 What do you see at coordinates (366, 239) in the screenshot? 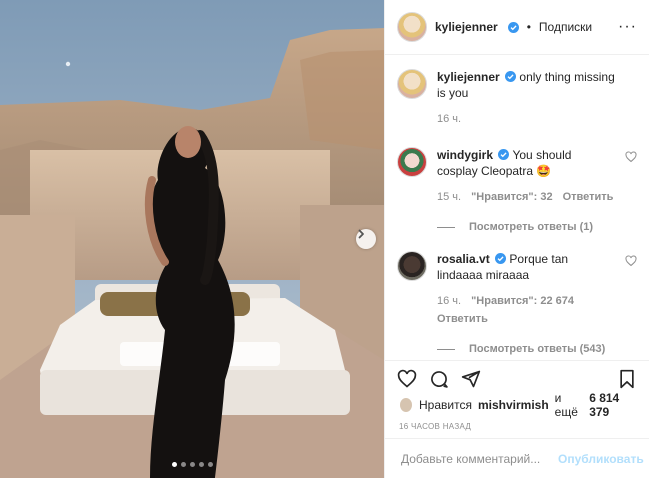
I see `next-photo-button` at bounding box center [366, 239].